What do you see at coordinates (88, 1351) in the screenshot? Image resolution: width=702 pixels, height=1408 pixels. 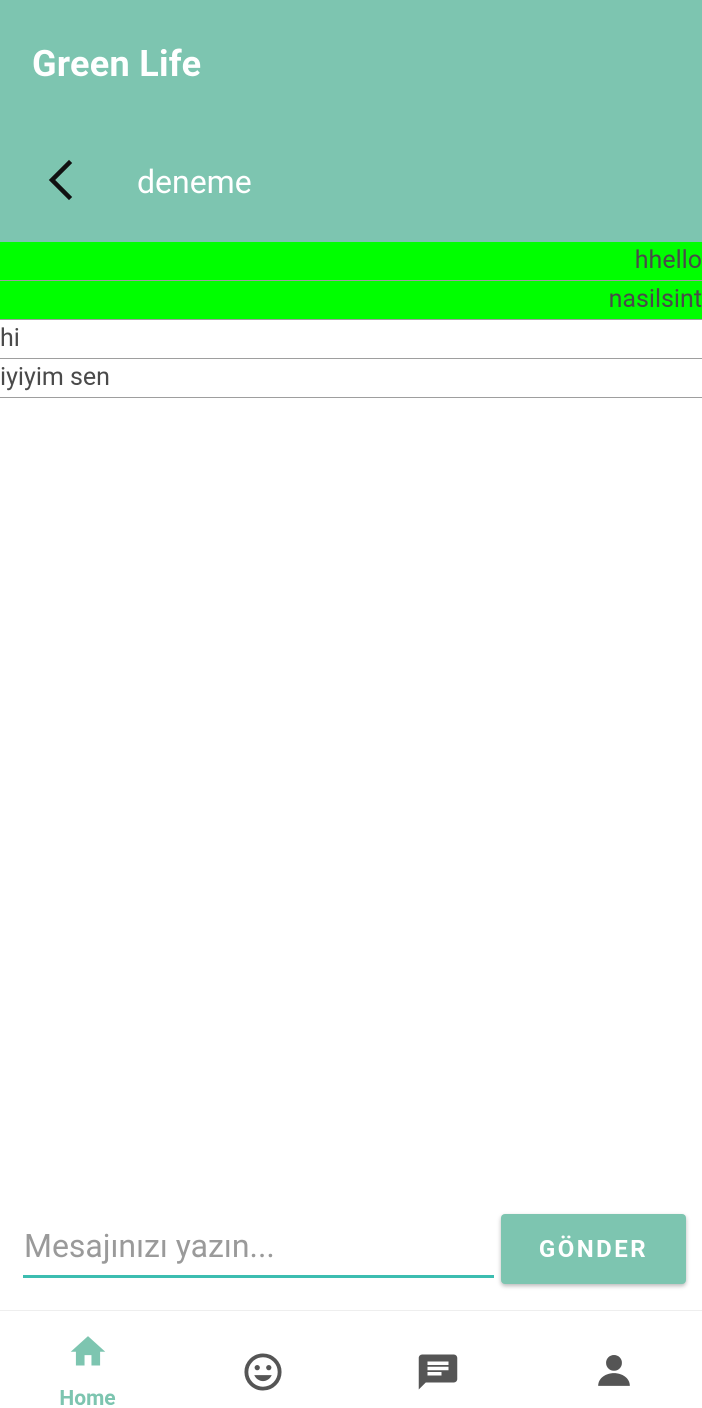 I see `home-icon` at bounding box center [88, 1351].